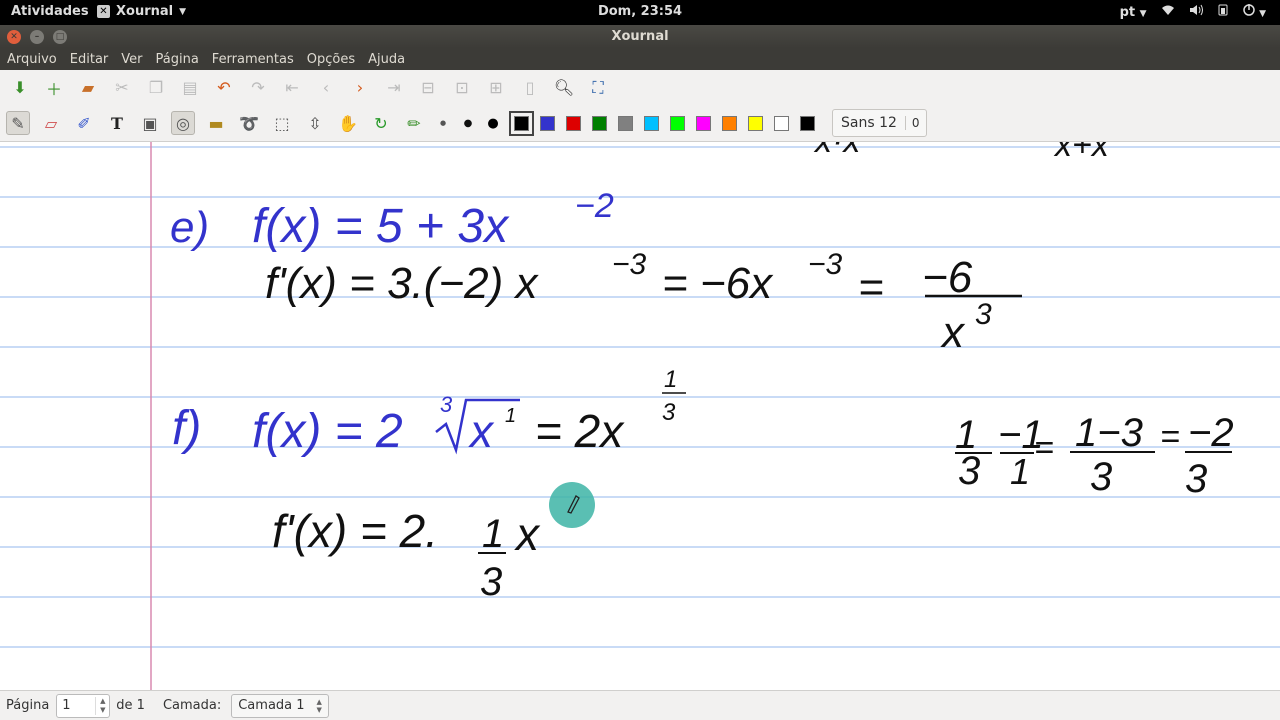 This screenshot has height=720, width=1280. I want to click on open-folder-icon: ▰, so click(88, 88).